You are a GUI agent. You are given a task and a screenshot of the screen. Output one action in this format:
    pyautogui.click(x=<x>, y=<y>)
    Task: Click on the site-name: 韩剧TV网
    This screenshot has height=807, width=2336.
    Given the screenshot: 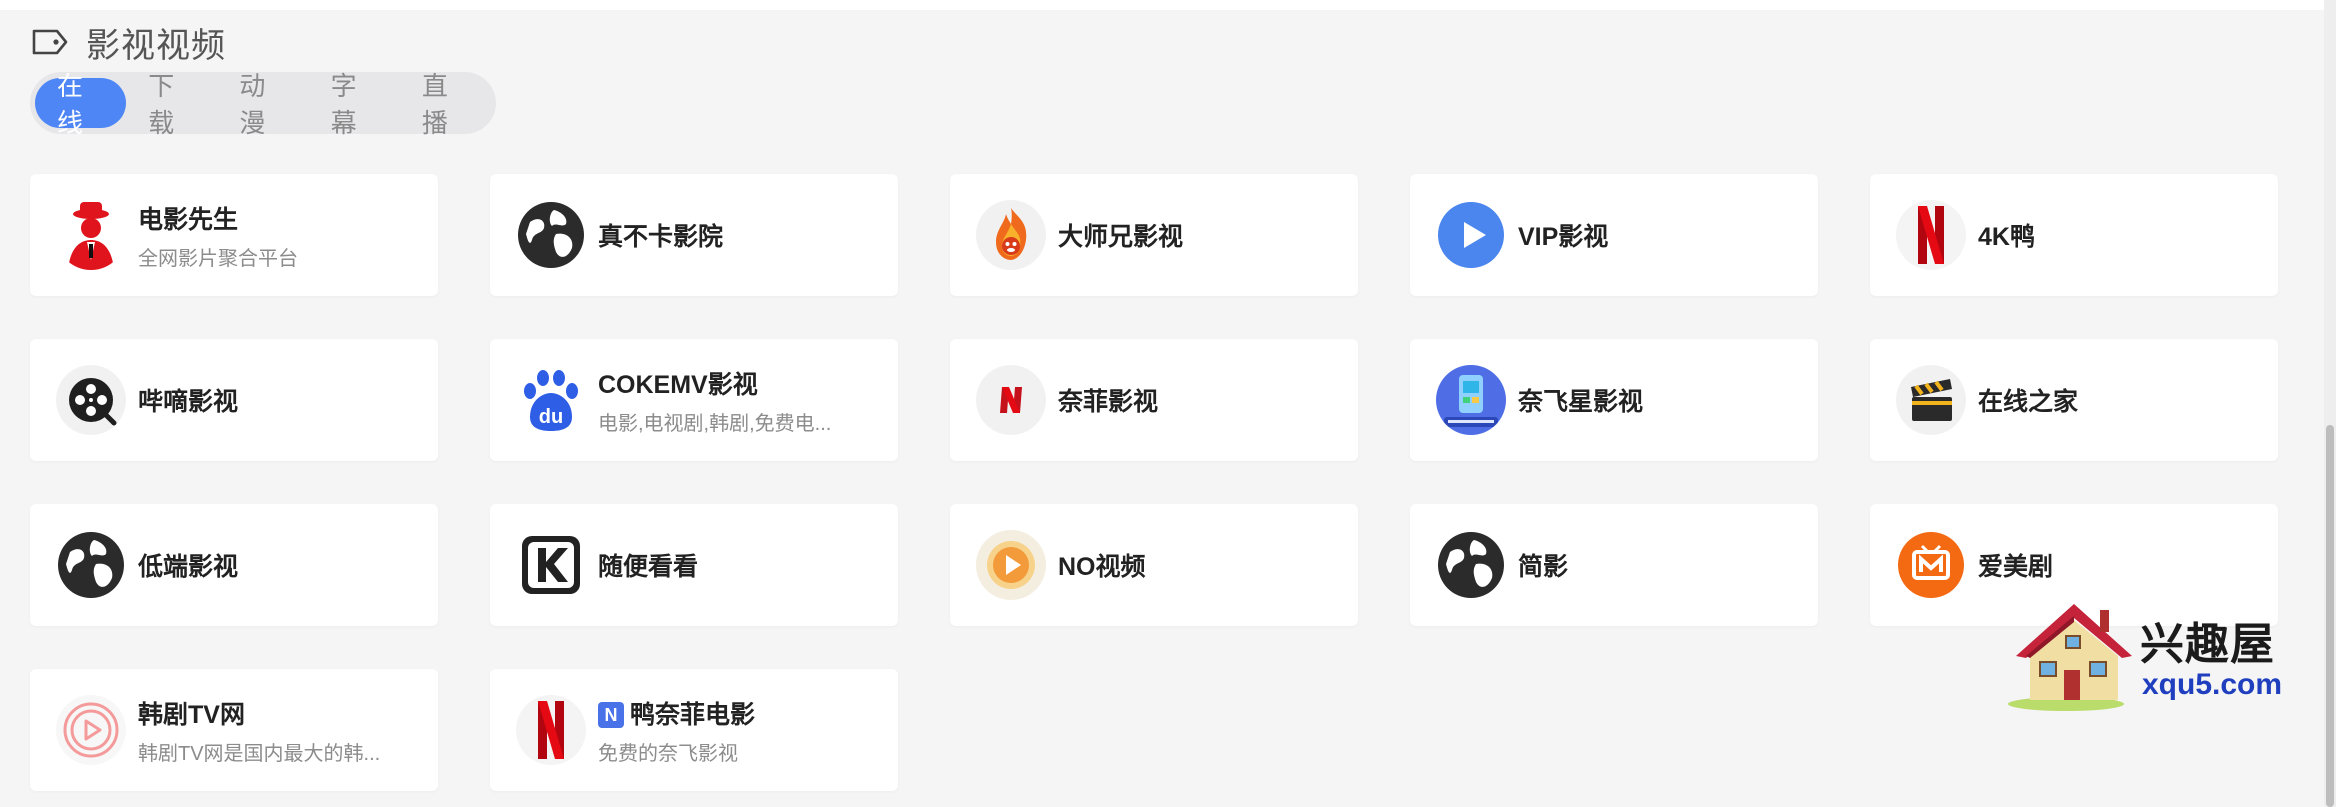 What is the action you would take?
    pyautogui.click(x=191, y=714)
    